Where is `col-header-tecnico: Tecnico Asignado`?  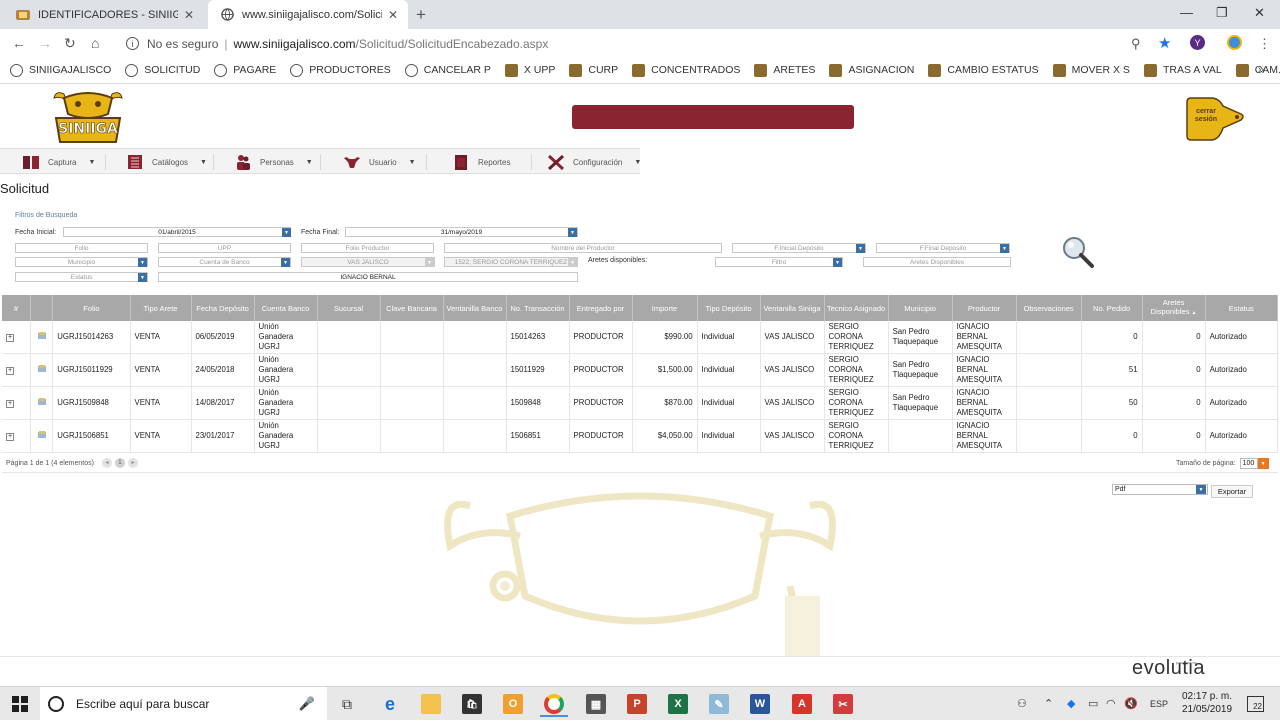
col-header-tecnico: Tecnico Asignado is located at coordinates (856, 308).